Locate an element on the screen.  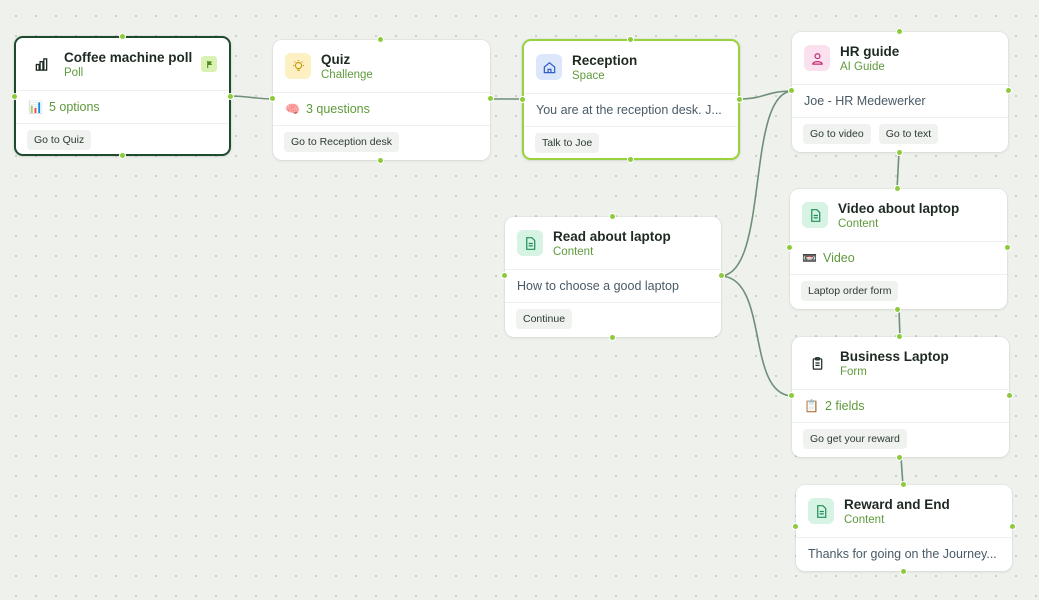
node-type: Space is located at coordinates (588, 75).